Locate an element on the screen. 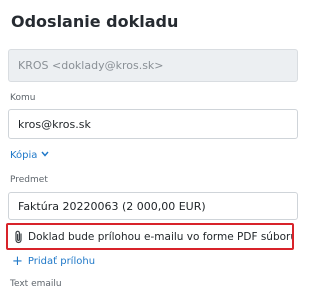 The image size is (320, 294). to-field: kros@kros.sk is located at coordinates (153, 124).